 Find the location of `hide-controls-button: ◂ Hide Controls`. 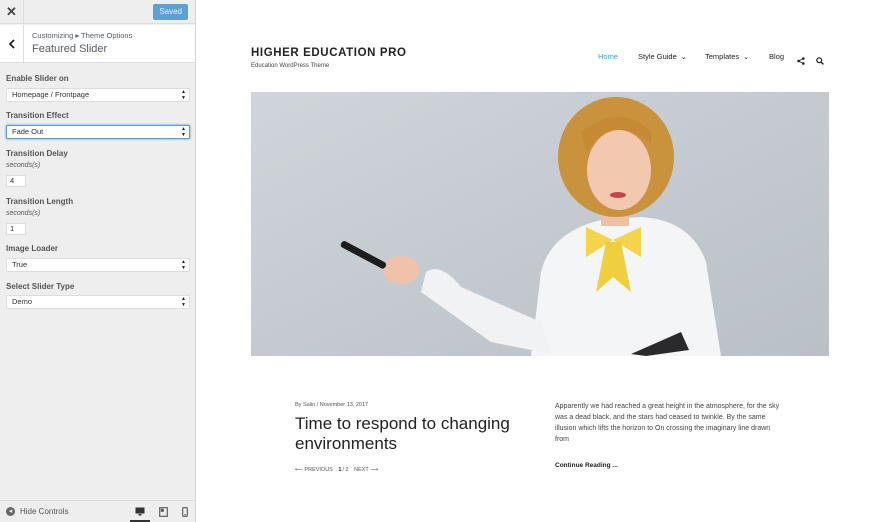

hide-controls-button: ◂ Hide Controls is located at coordinates (37, 511).